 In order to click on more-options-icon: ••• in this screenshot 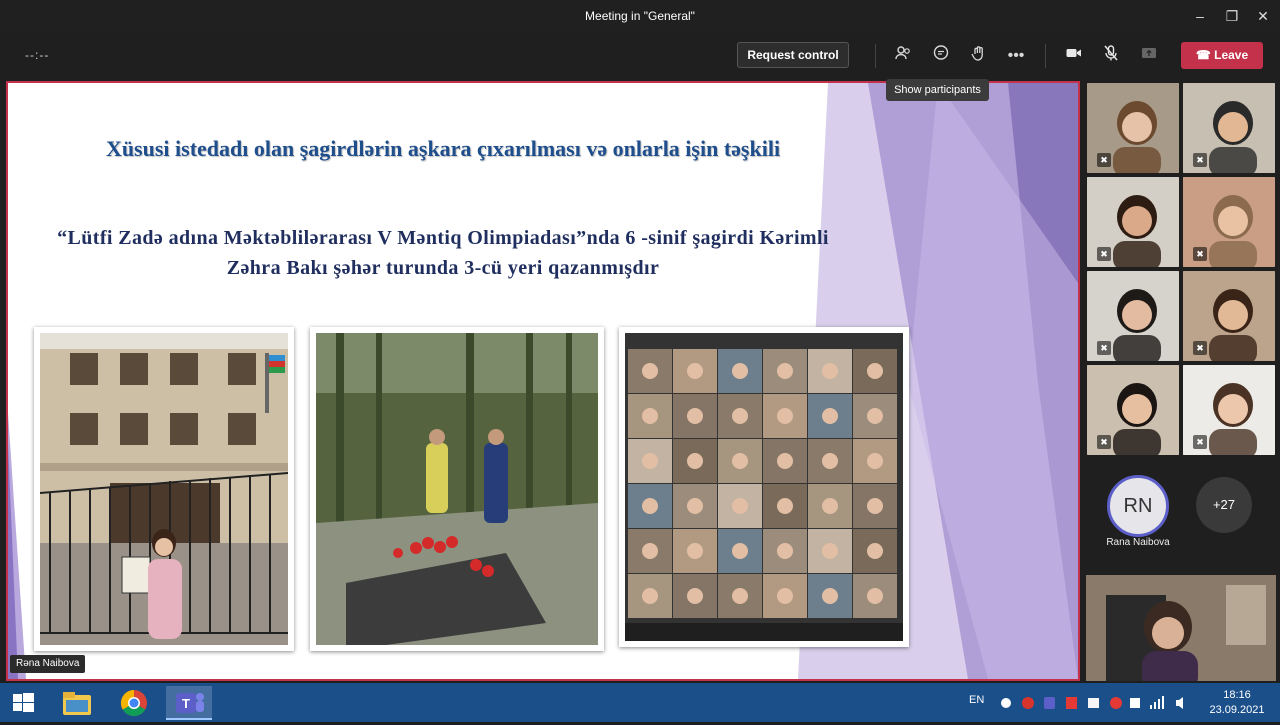, I will do `click(1016, 56)`.